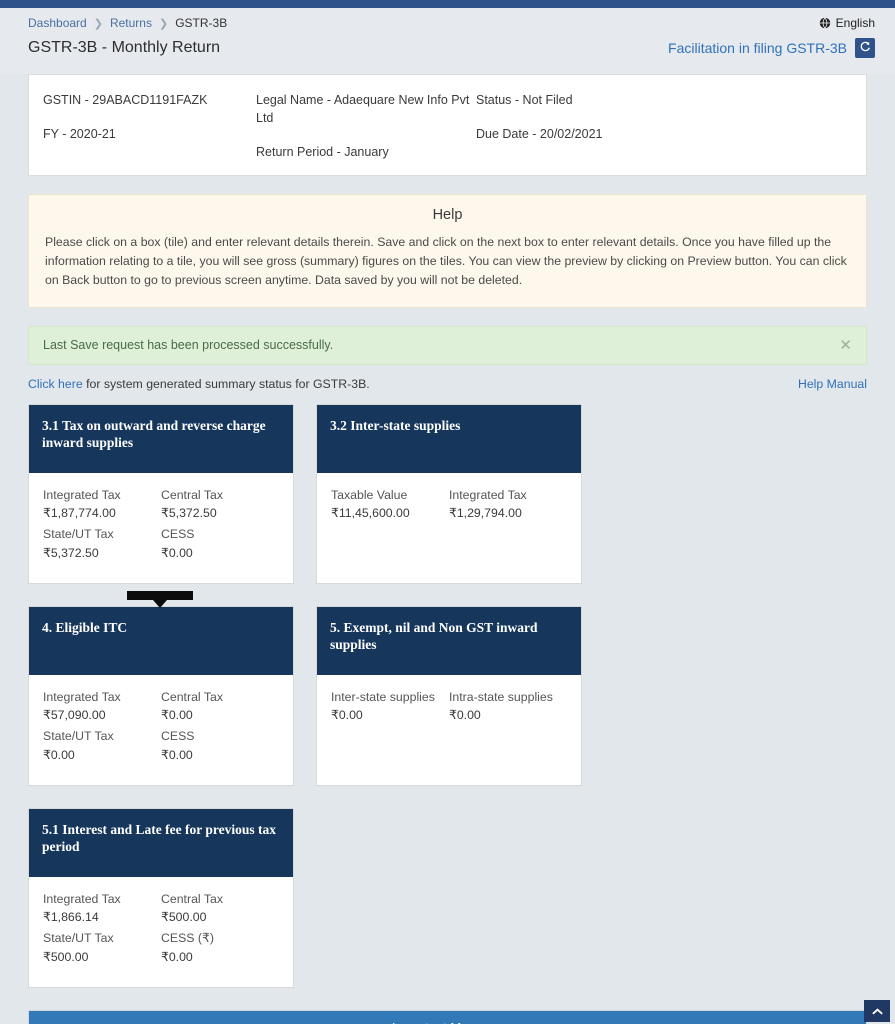 This screenshot has width=895, height=1024. What do you see at coordinates (370, 512) in the screenshot?
I see `tile-field-value: ₹11,45,600.00` at bounding box center [370, 512].